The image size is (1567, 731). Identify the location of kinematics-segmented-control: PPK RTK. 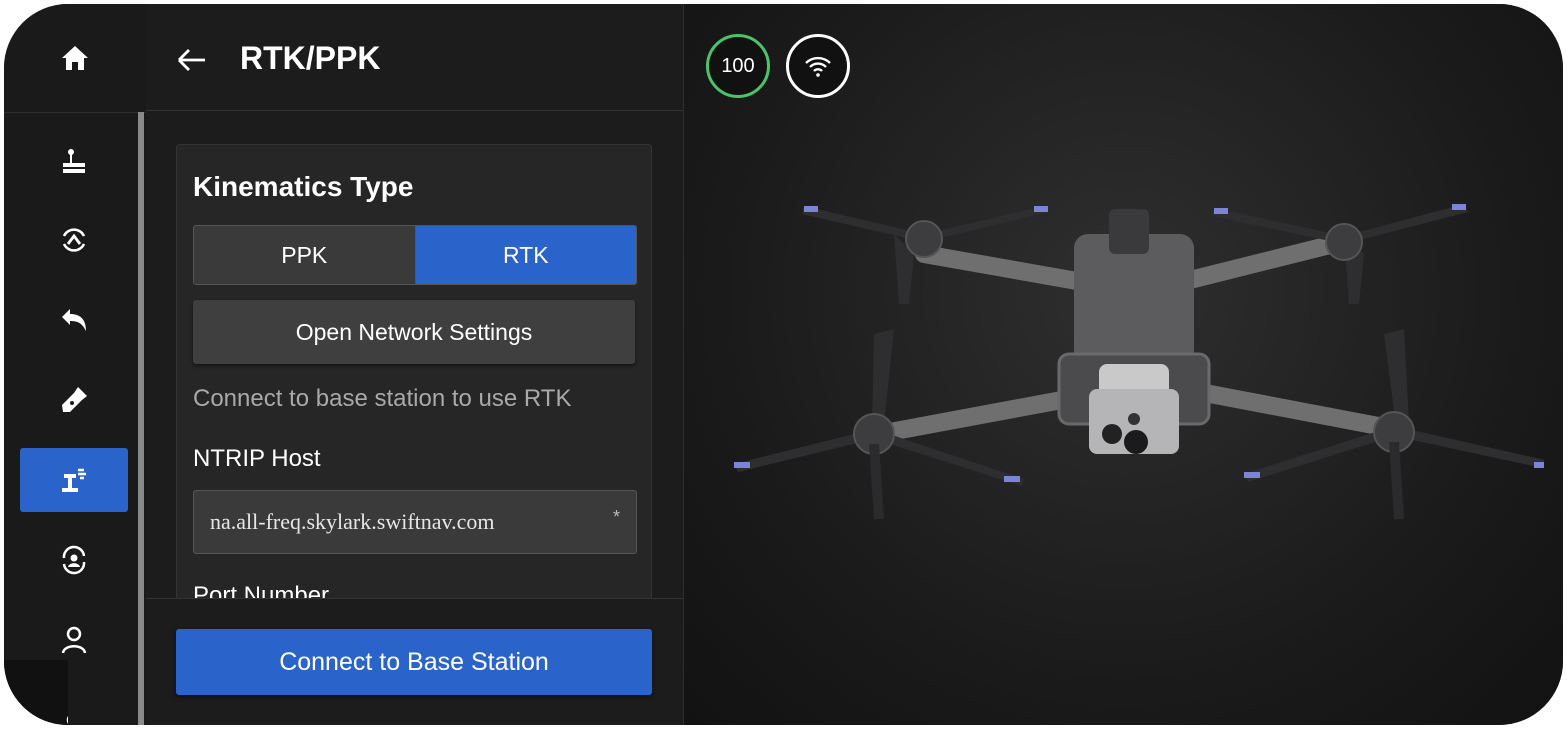
(415, 255).